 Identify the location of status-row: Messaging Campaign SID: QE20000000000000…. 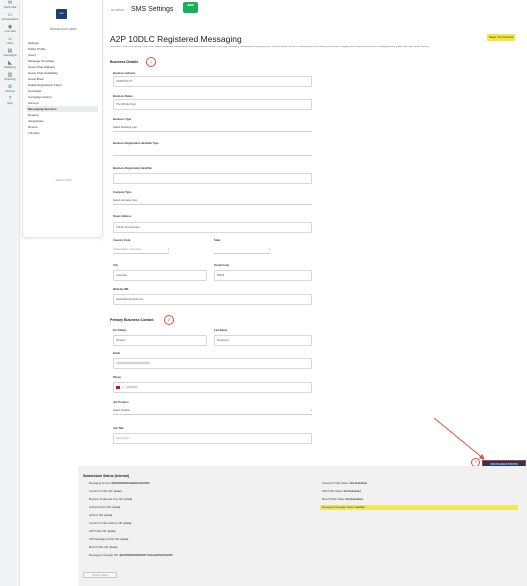
(131, 555).